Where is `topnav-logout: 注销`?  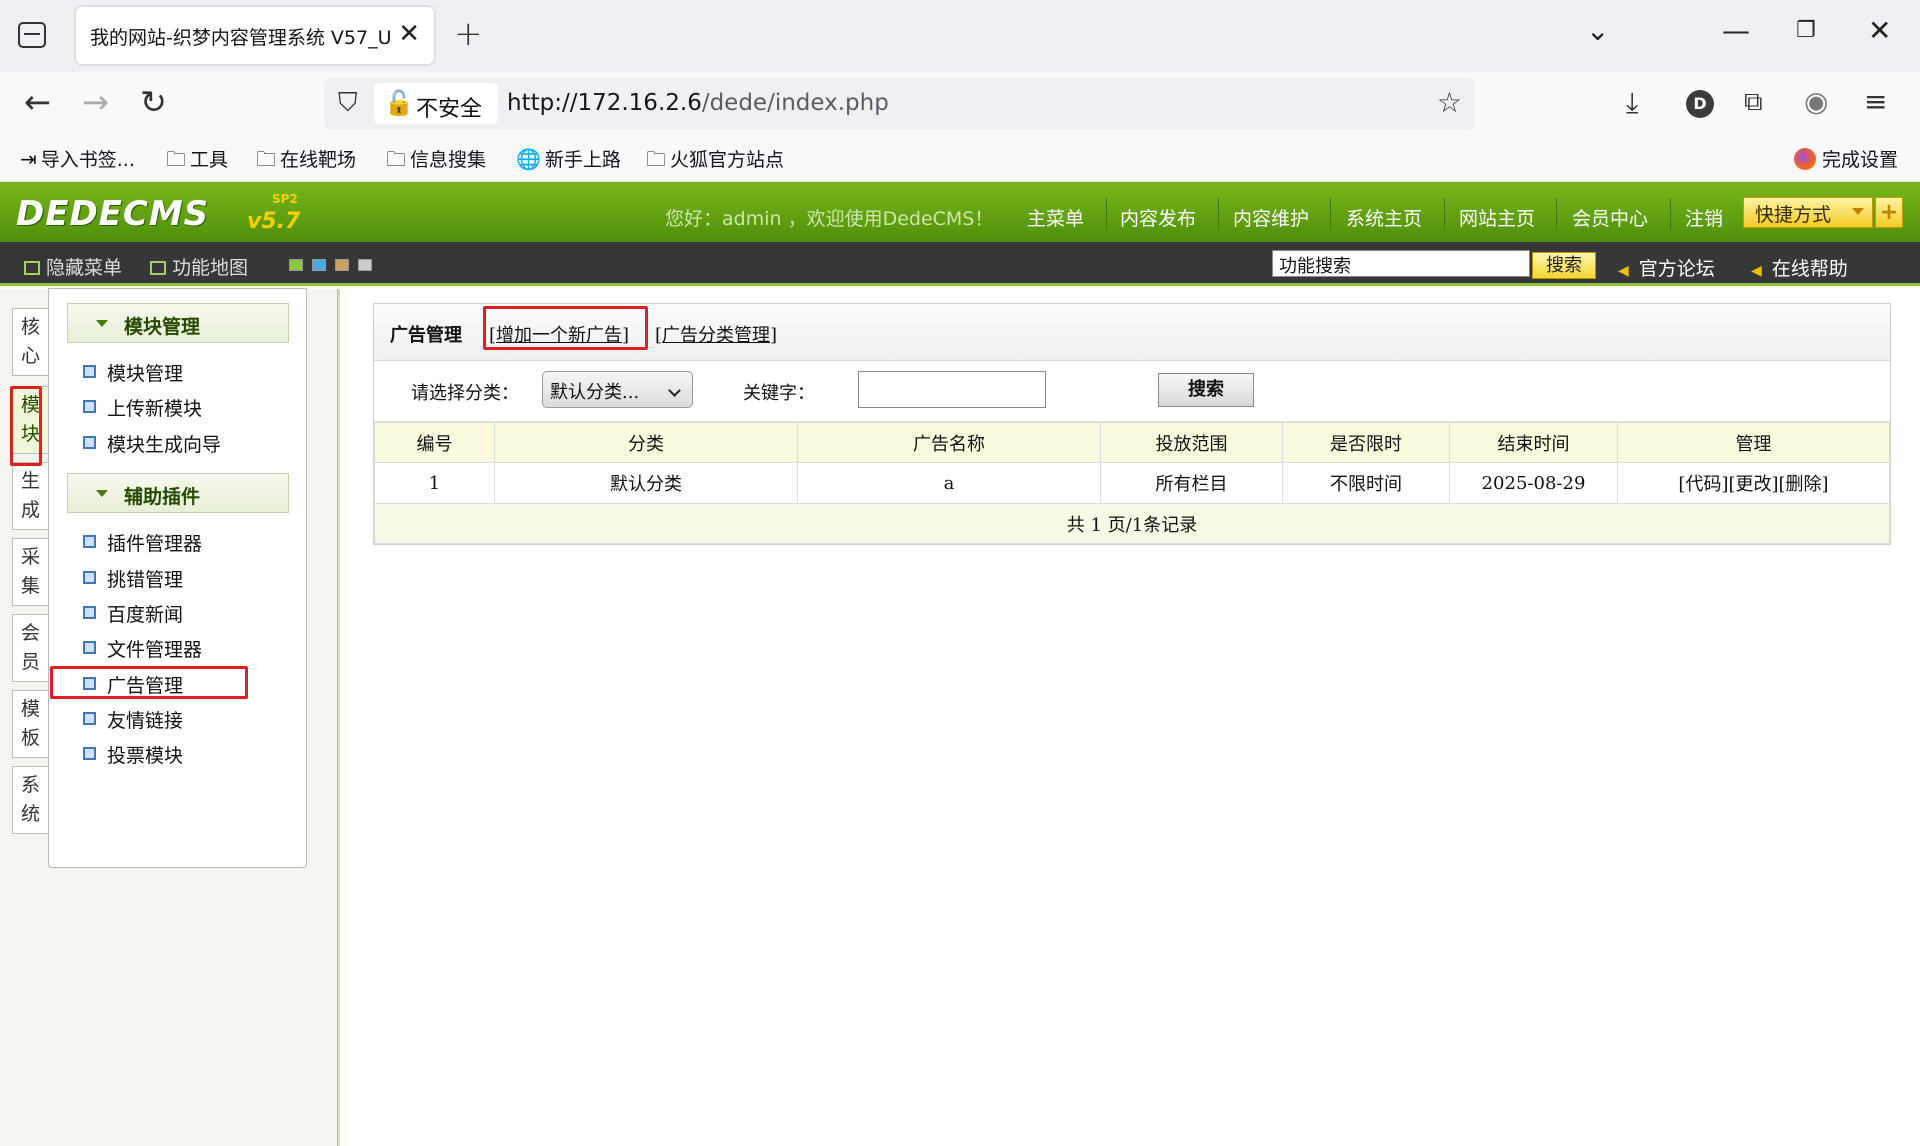
topnav-logout: 注销 is located at coordinates (1704, 217).